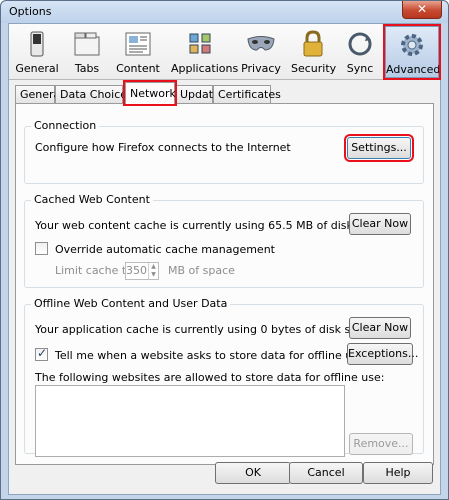 This screenshot has width=449, height=500. I want to click on sync-icon, so click(360, 44).